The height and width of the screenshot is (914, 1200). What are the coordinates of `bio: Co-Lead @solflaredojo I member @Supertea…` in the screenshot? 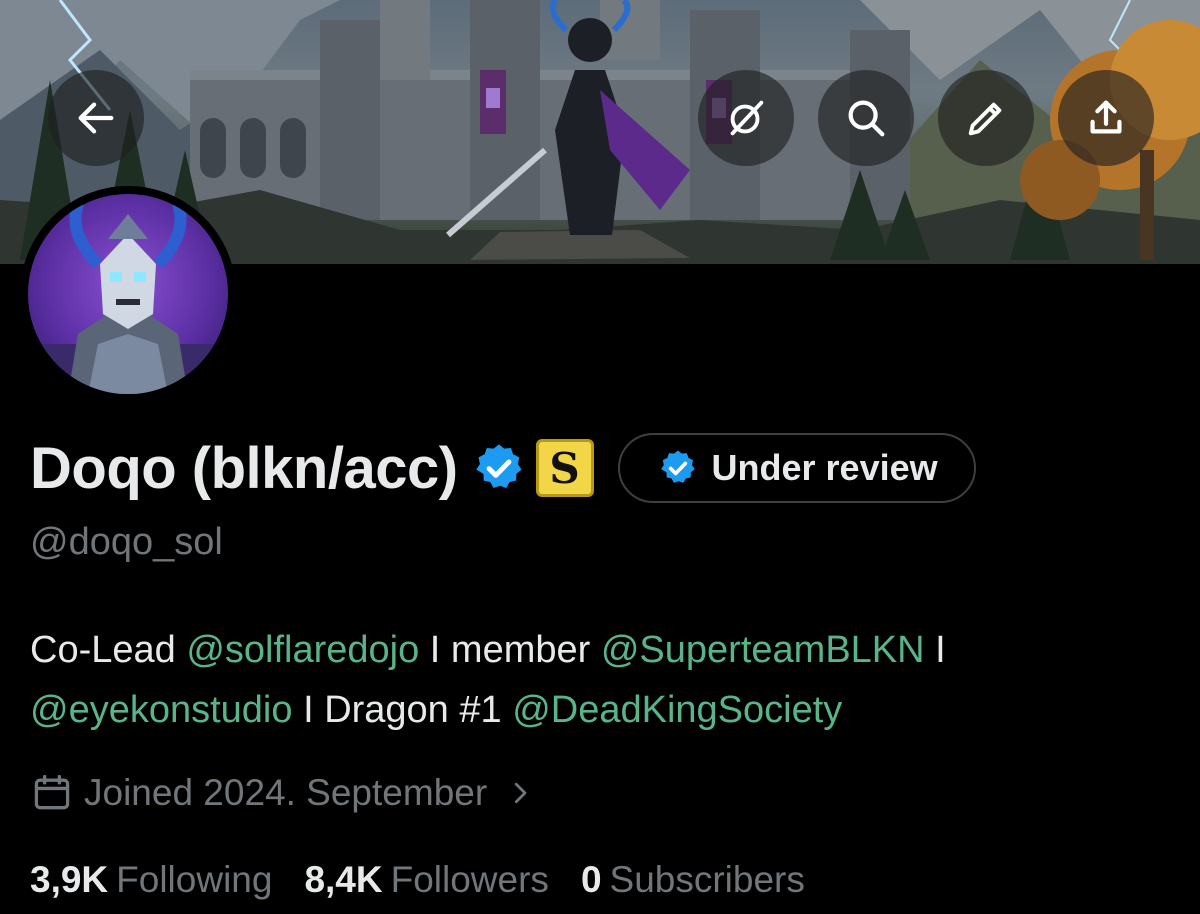 It's located at (605, 680).